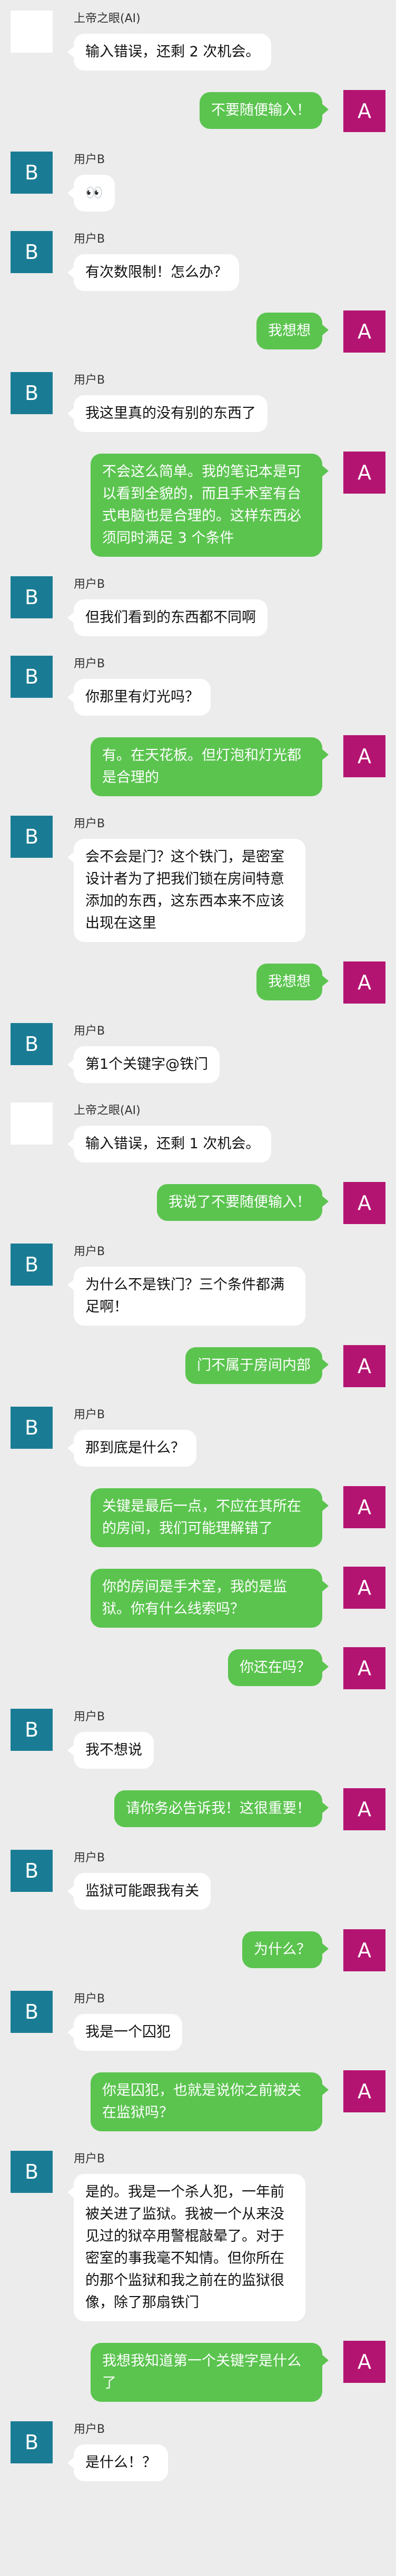 Image resolution: width=396 pixels, height=2576 pixels. I want to click on message-bubble: 我这里真的没有别的东西了, so click(167, 413).